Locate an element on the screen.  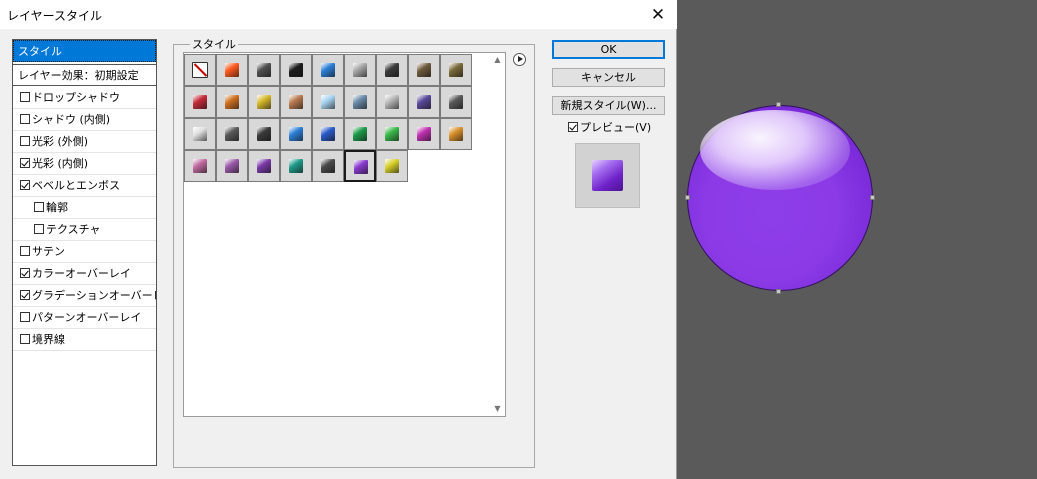
cancel-button: キャンセル is located at coordinates (608, 77).